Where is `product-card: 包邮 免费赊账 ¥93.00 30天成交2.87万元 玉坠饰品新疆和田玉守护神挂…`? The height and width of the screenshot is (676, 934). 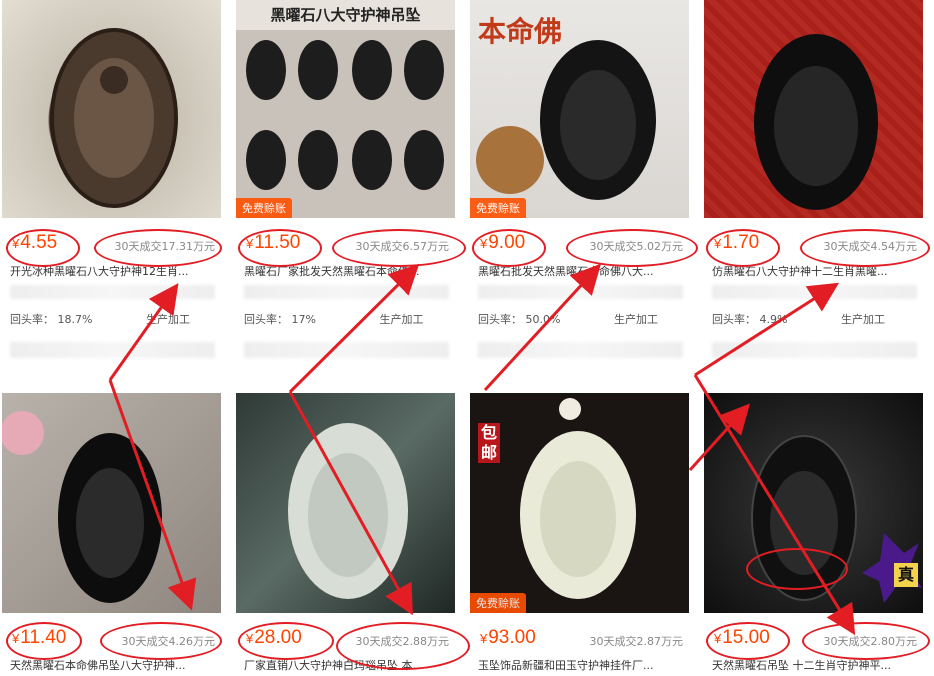
product-card: 包邮 免费赊账 ¥93.00 30天成交2.87万元 玉坠饰品新疆和田玉守护神挂… is located at coordinates (579, 534).